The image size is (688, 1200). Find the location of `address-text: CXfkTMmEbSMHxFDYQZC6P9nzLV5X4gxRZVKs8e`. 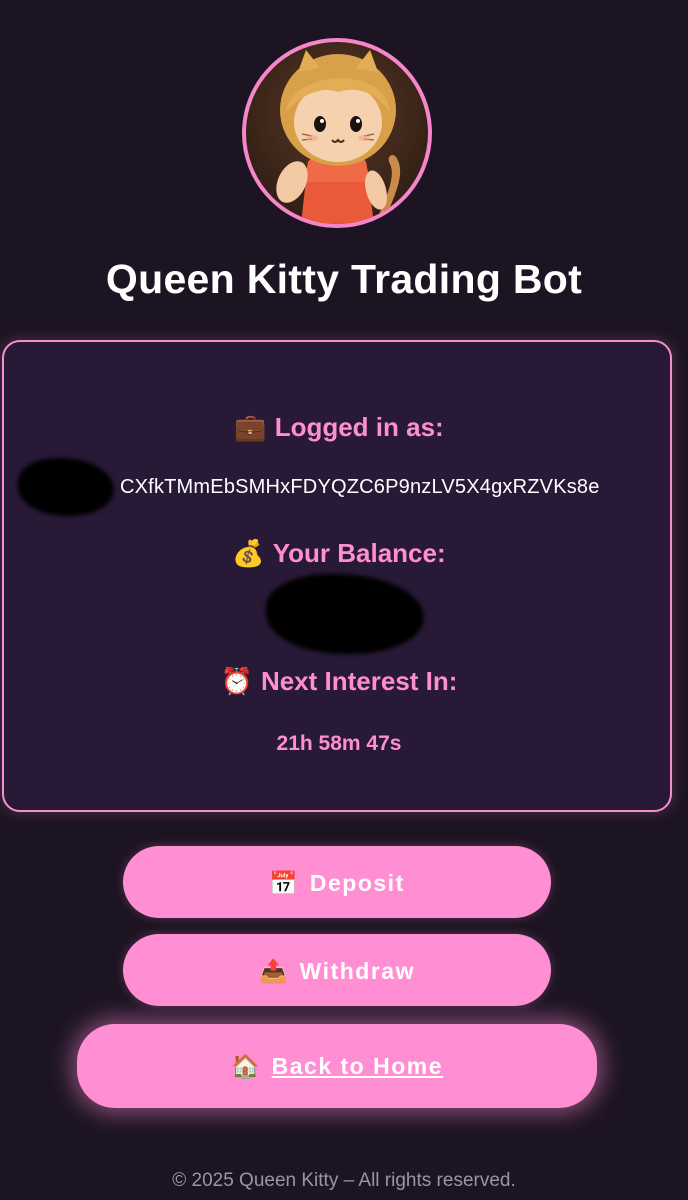

address-text: CXfkTMmEbSMHxFDYQZC6P9nzLV5X4gxRZVKs8e is located at coordinates (360, 487).